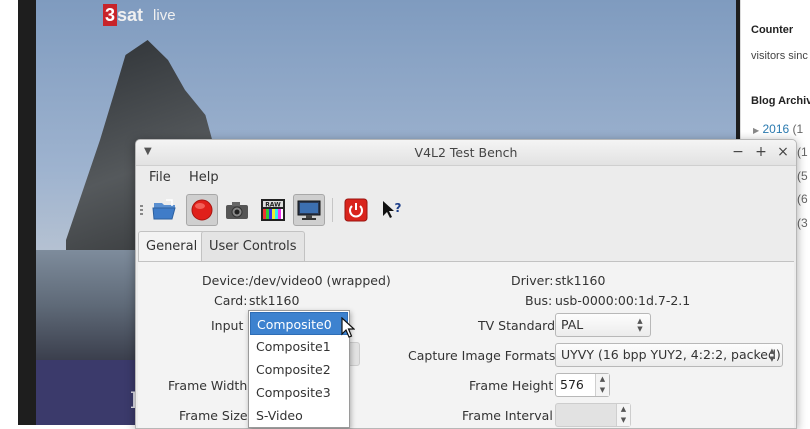 The height and width of the screenshot is (429, 810). I want to click on channel-number: 3, so click(110, 15).